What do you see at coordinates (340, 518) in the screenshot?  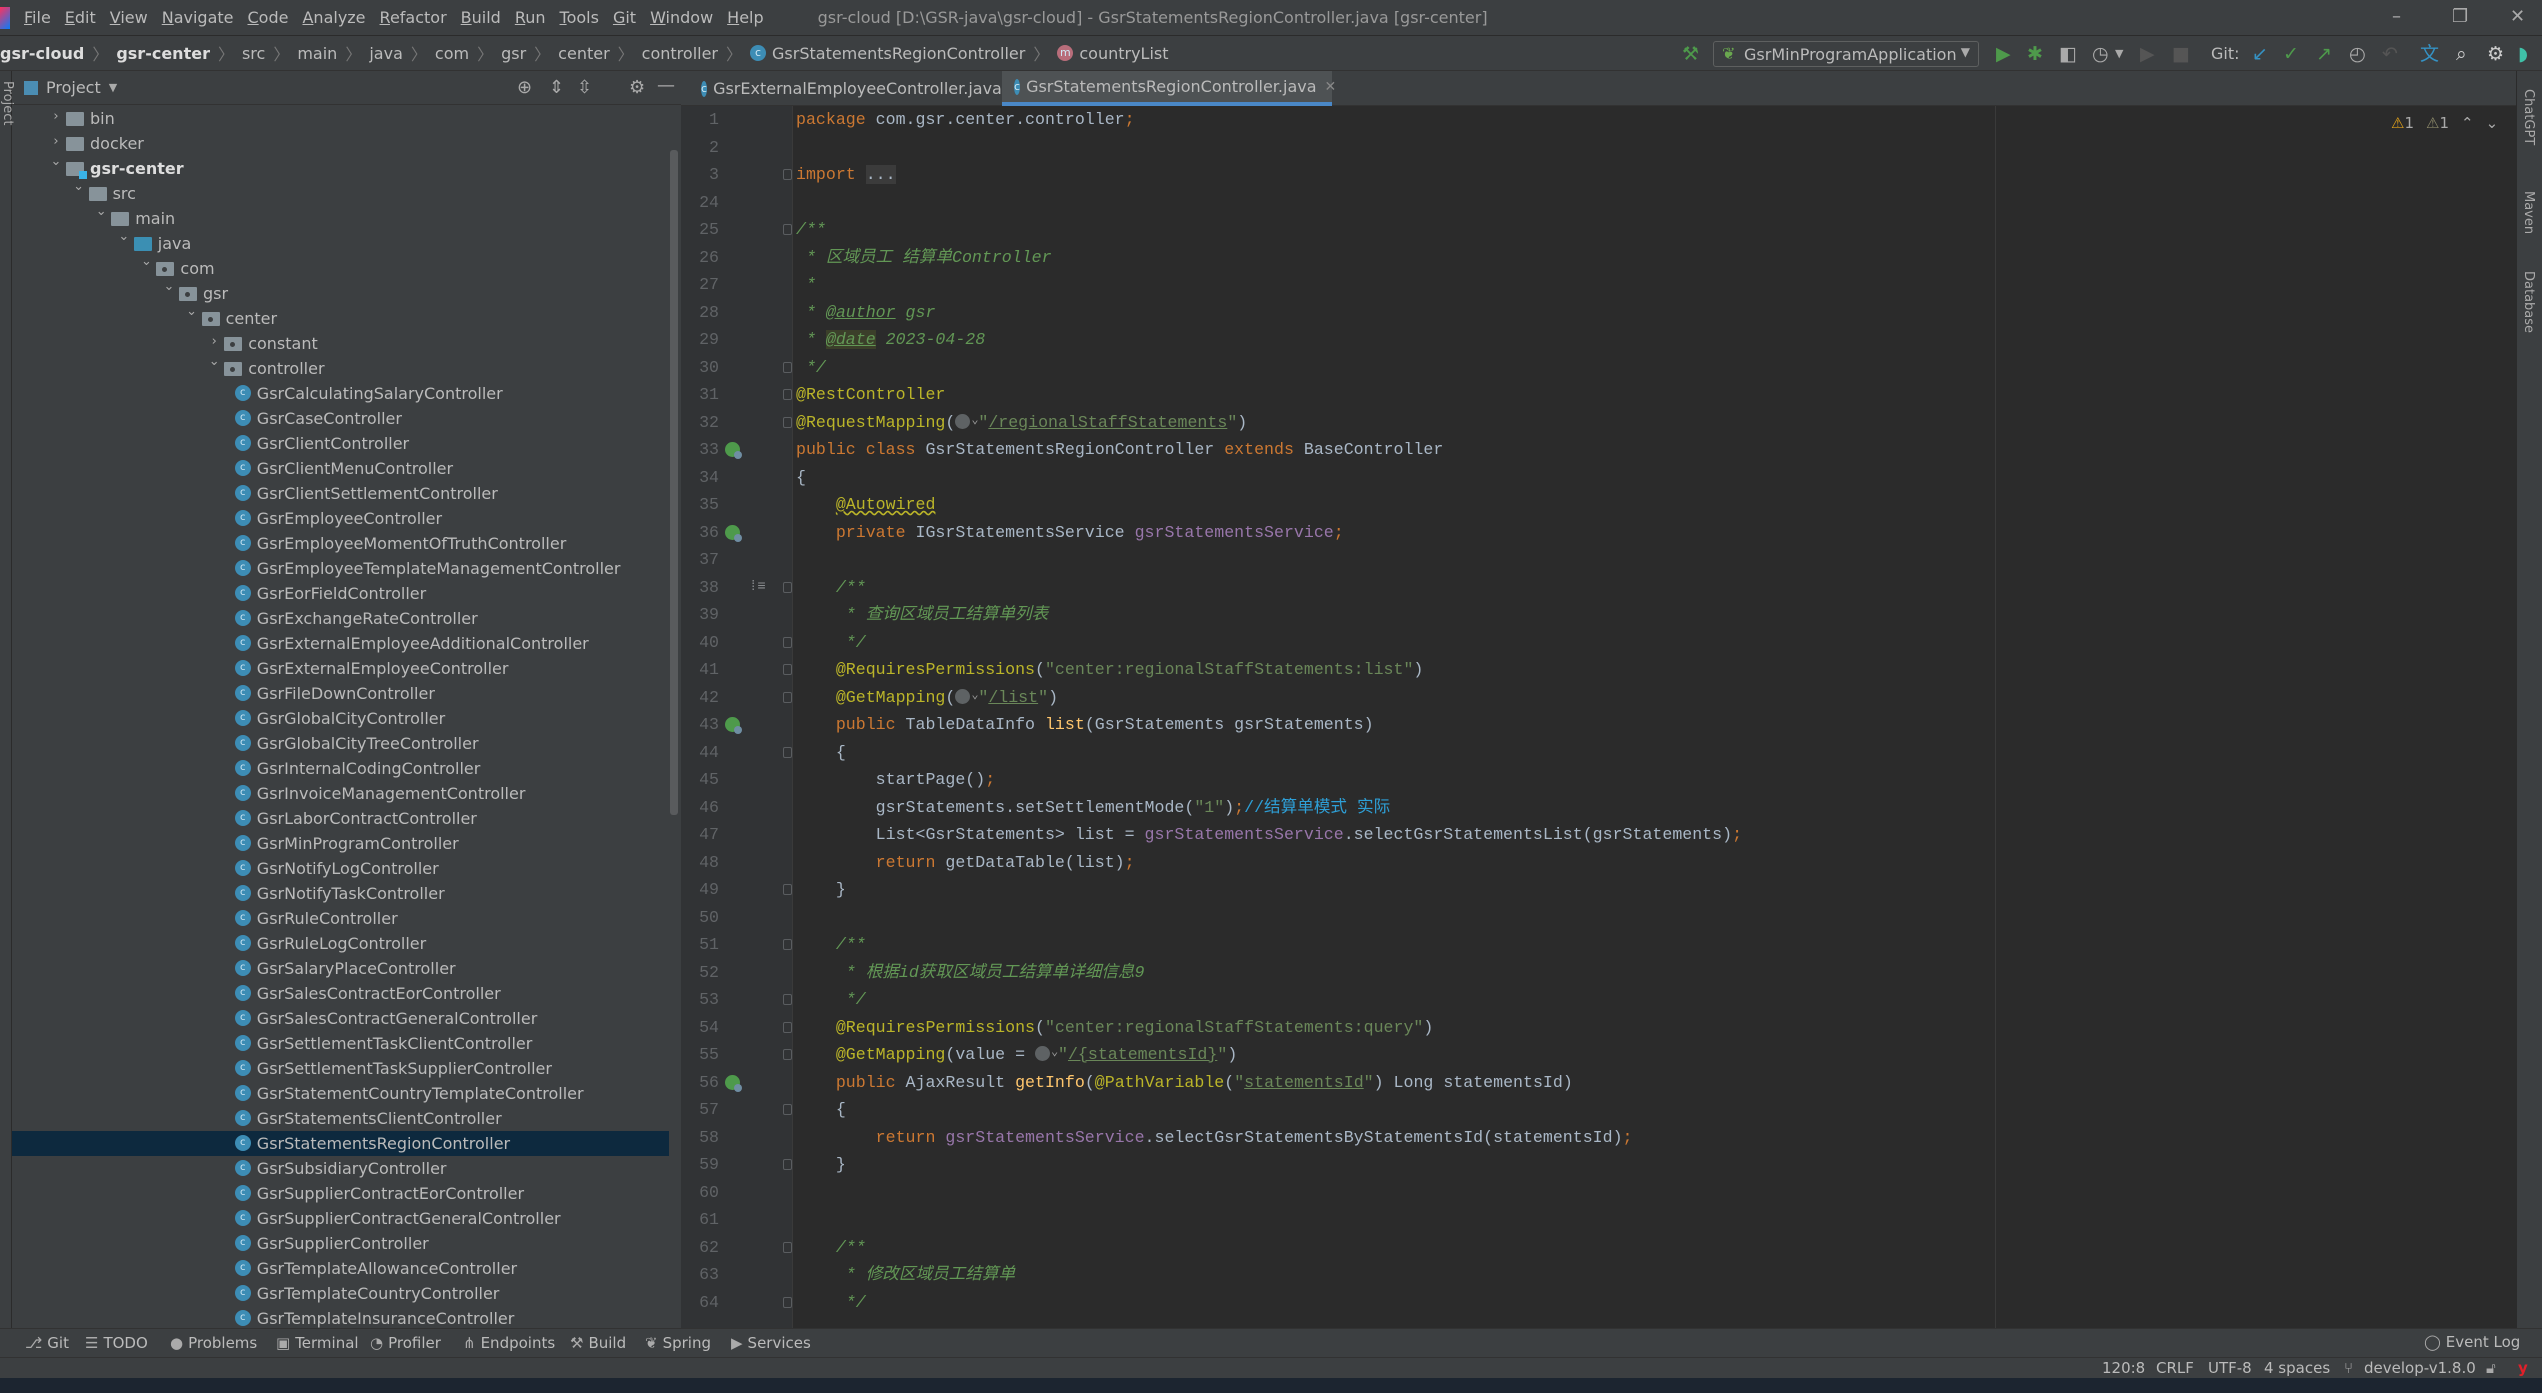 I see `tree-item: c GsrEmployeeController` at bounding box center [340, 518].